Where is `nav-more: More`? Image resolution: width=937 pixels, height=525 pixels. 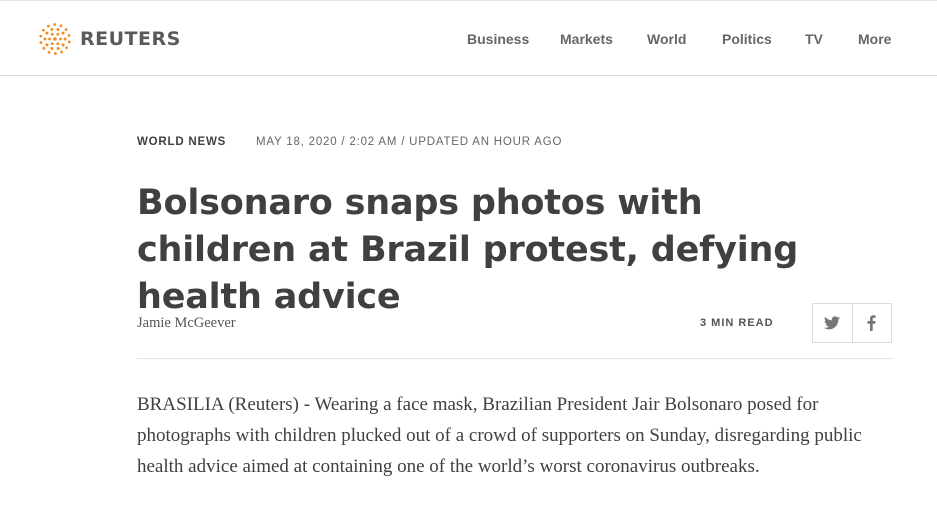
nav-more: More is located at coordinates (874, 39).